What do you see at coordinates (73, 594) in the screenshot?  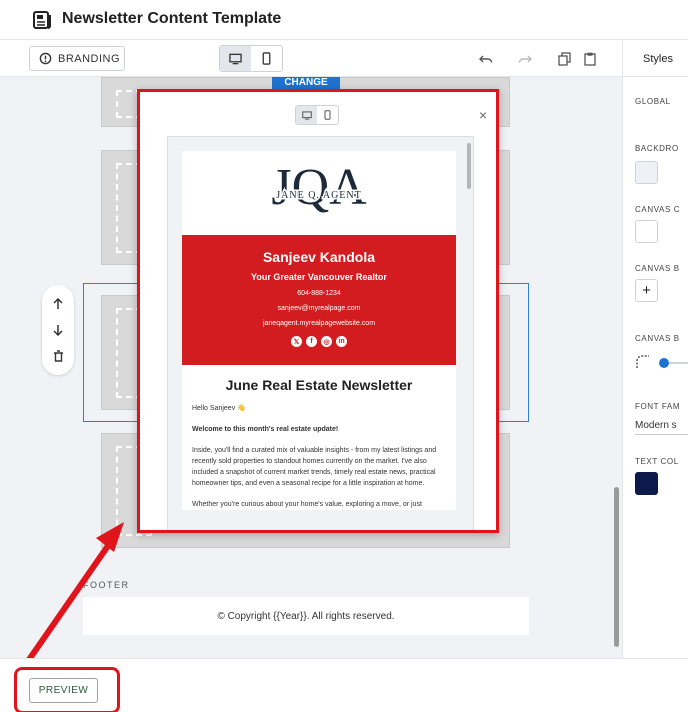 I see `annotation-arrow` at bounding box center [73, 594].